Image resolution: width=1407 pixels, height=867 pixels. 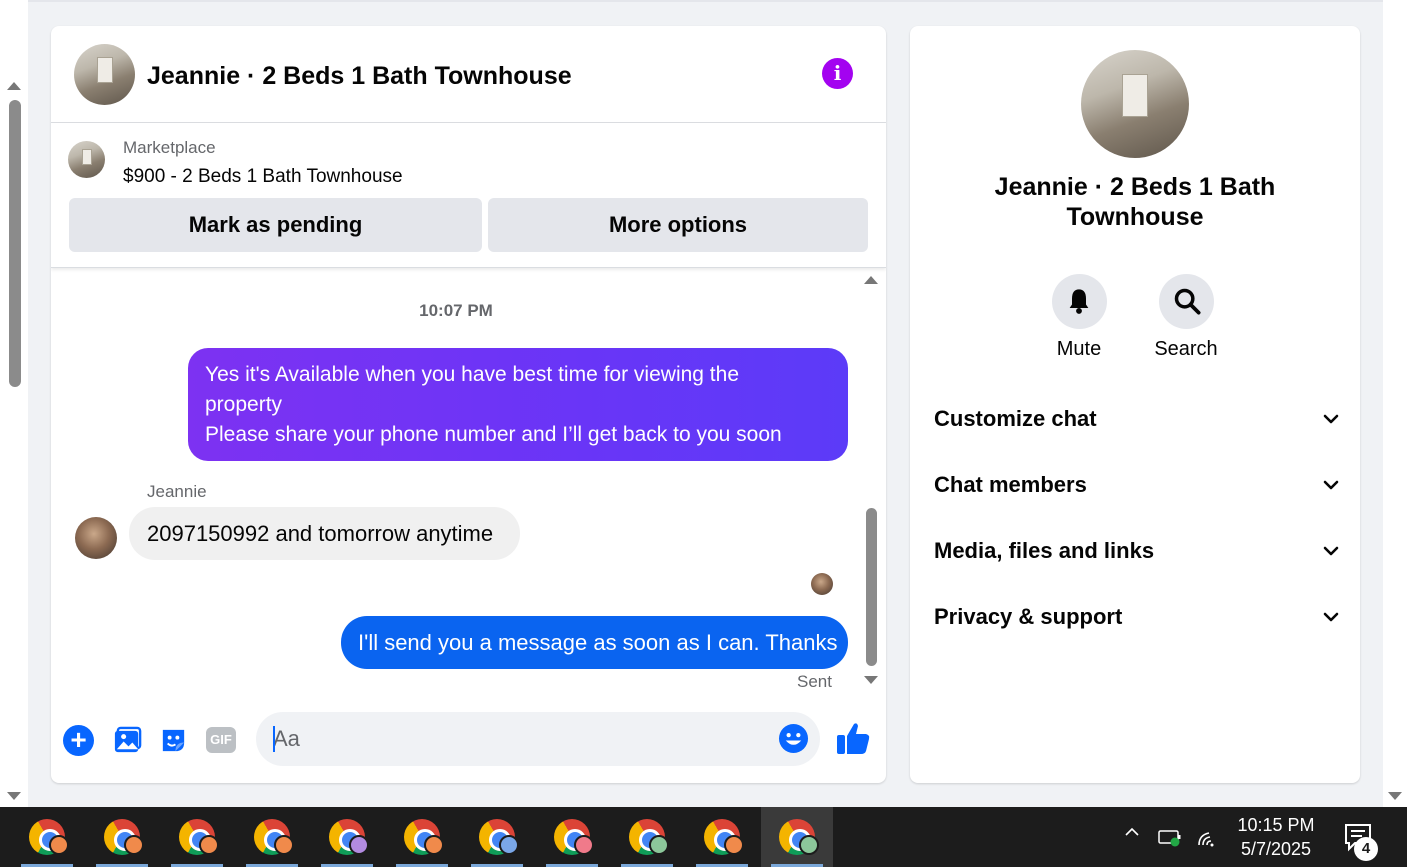 I want to click on page-scrollbar-thumb, so click(x=15, y=243).